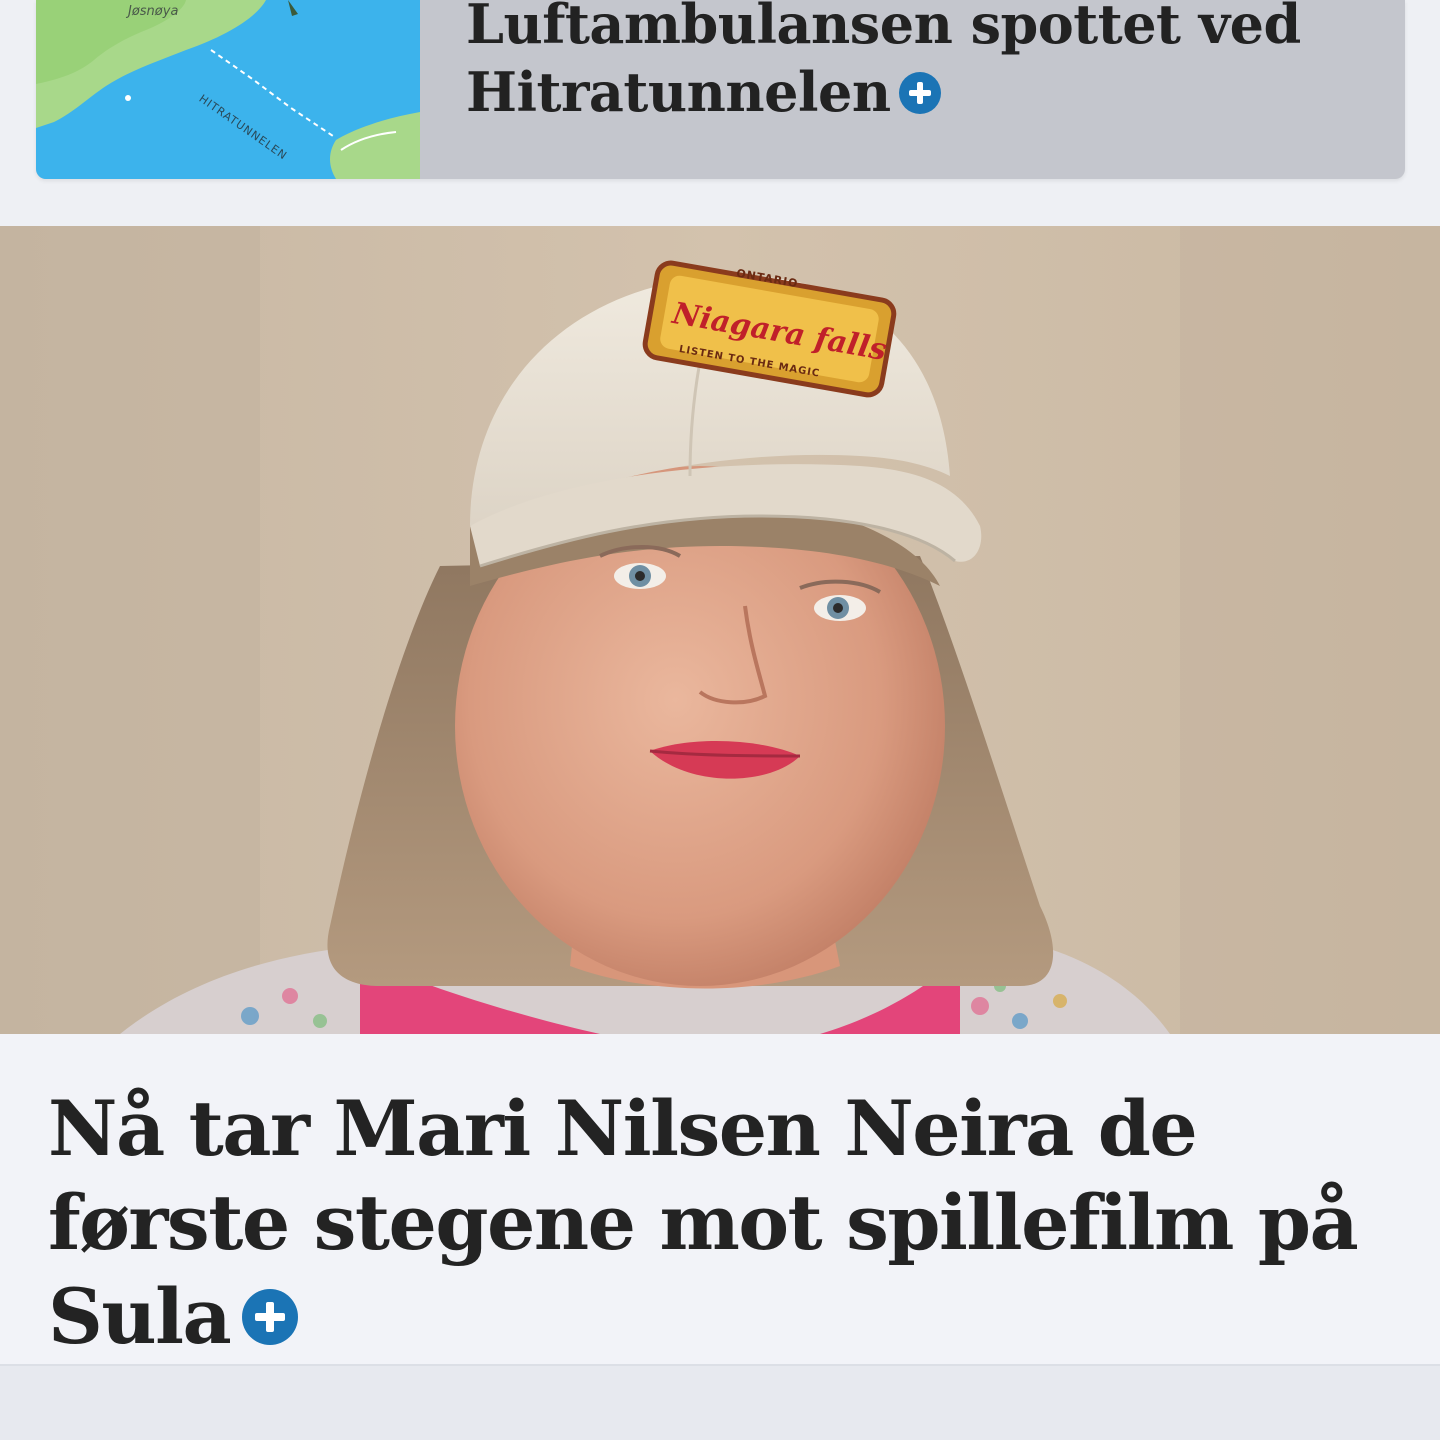 The width and height of the screenshot is (1440, 1440). Describe the element at coordinates (883, 62) in the screenshot. I see `teaser-headline: Luftambulansen spottet ved Hitratunnelen` at that location.